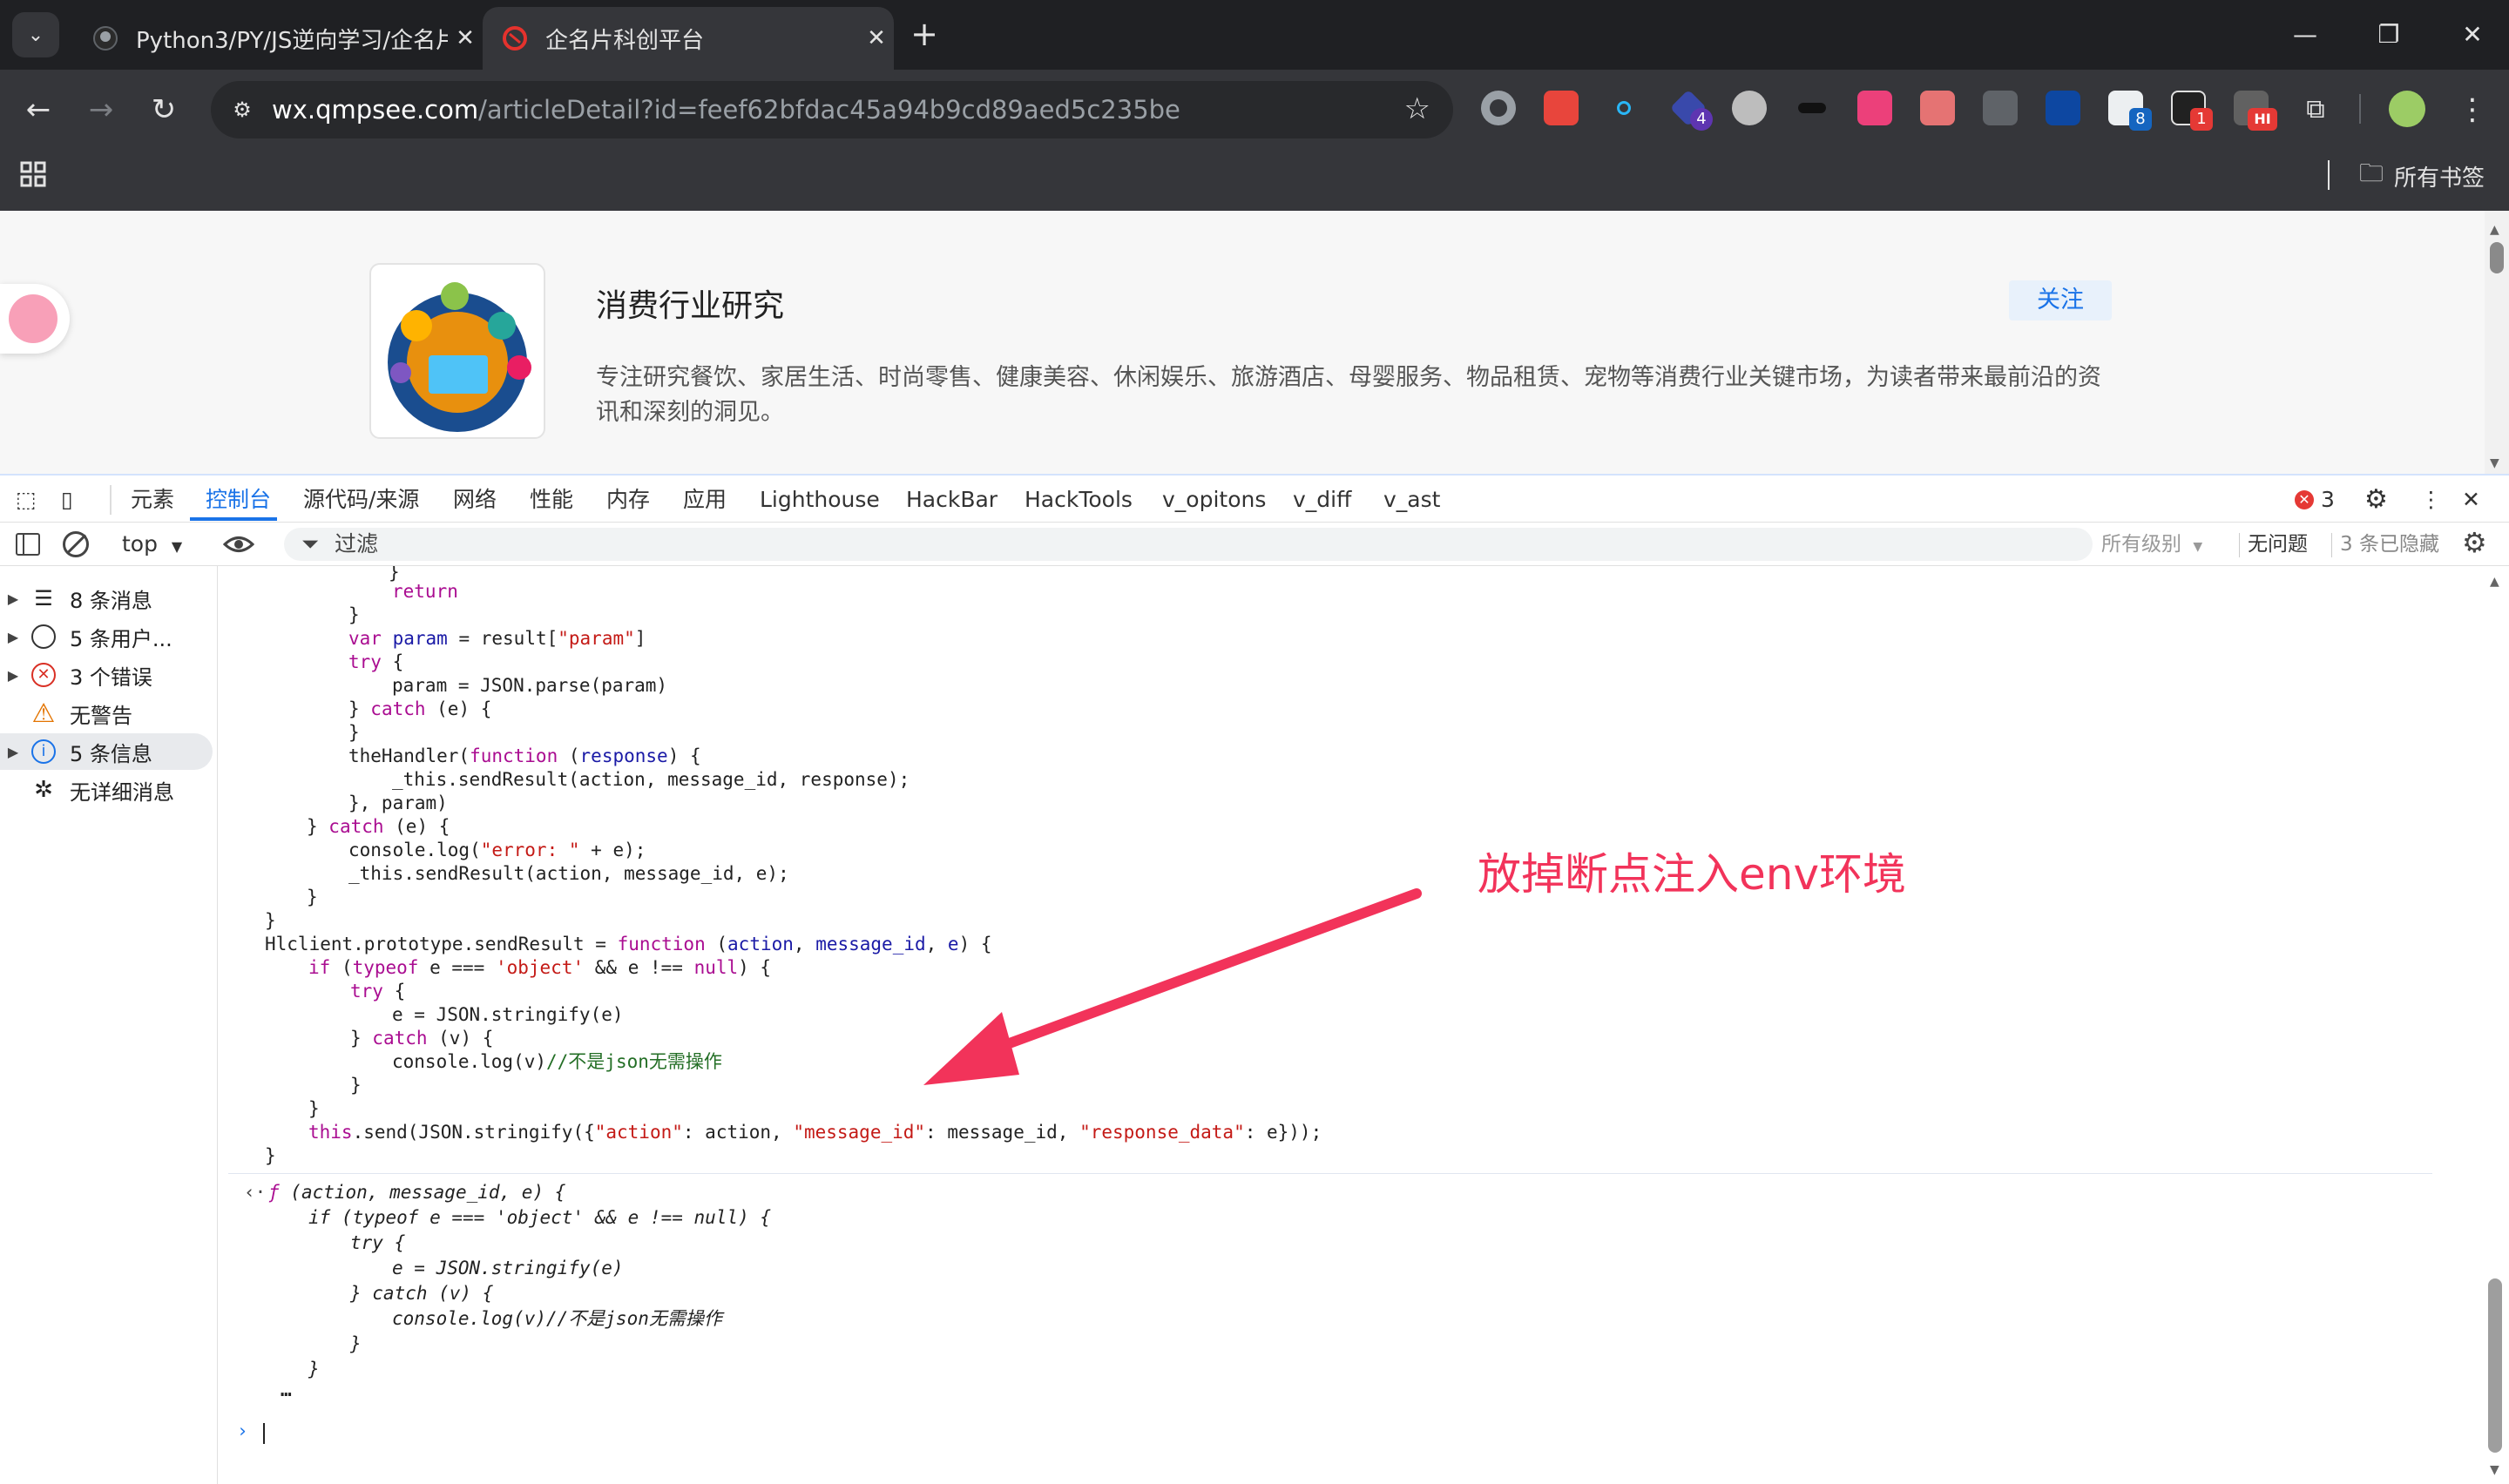 This screenshot has width=2509, height=1484. Describe the element at coordinates (43, 637) in the screenshot. I see `user-icon` at that location.